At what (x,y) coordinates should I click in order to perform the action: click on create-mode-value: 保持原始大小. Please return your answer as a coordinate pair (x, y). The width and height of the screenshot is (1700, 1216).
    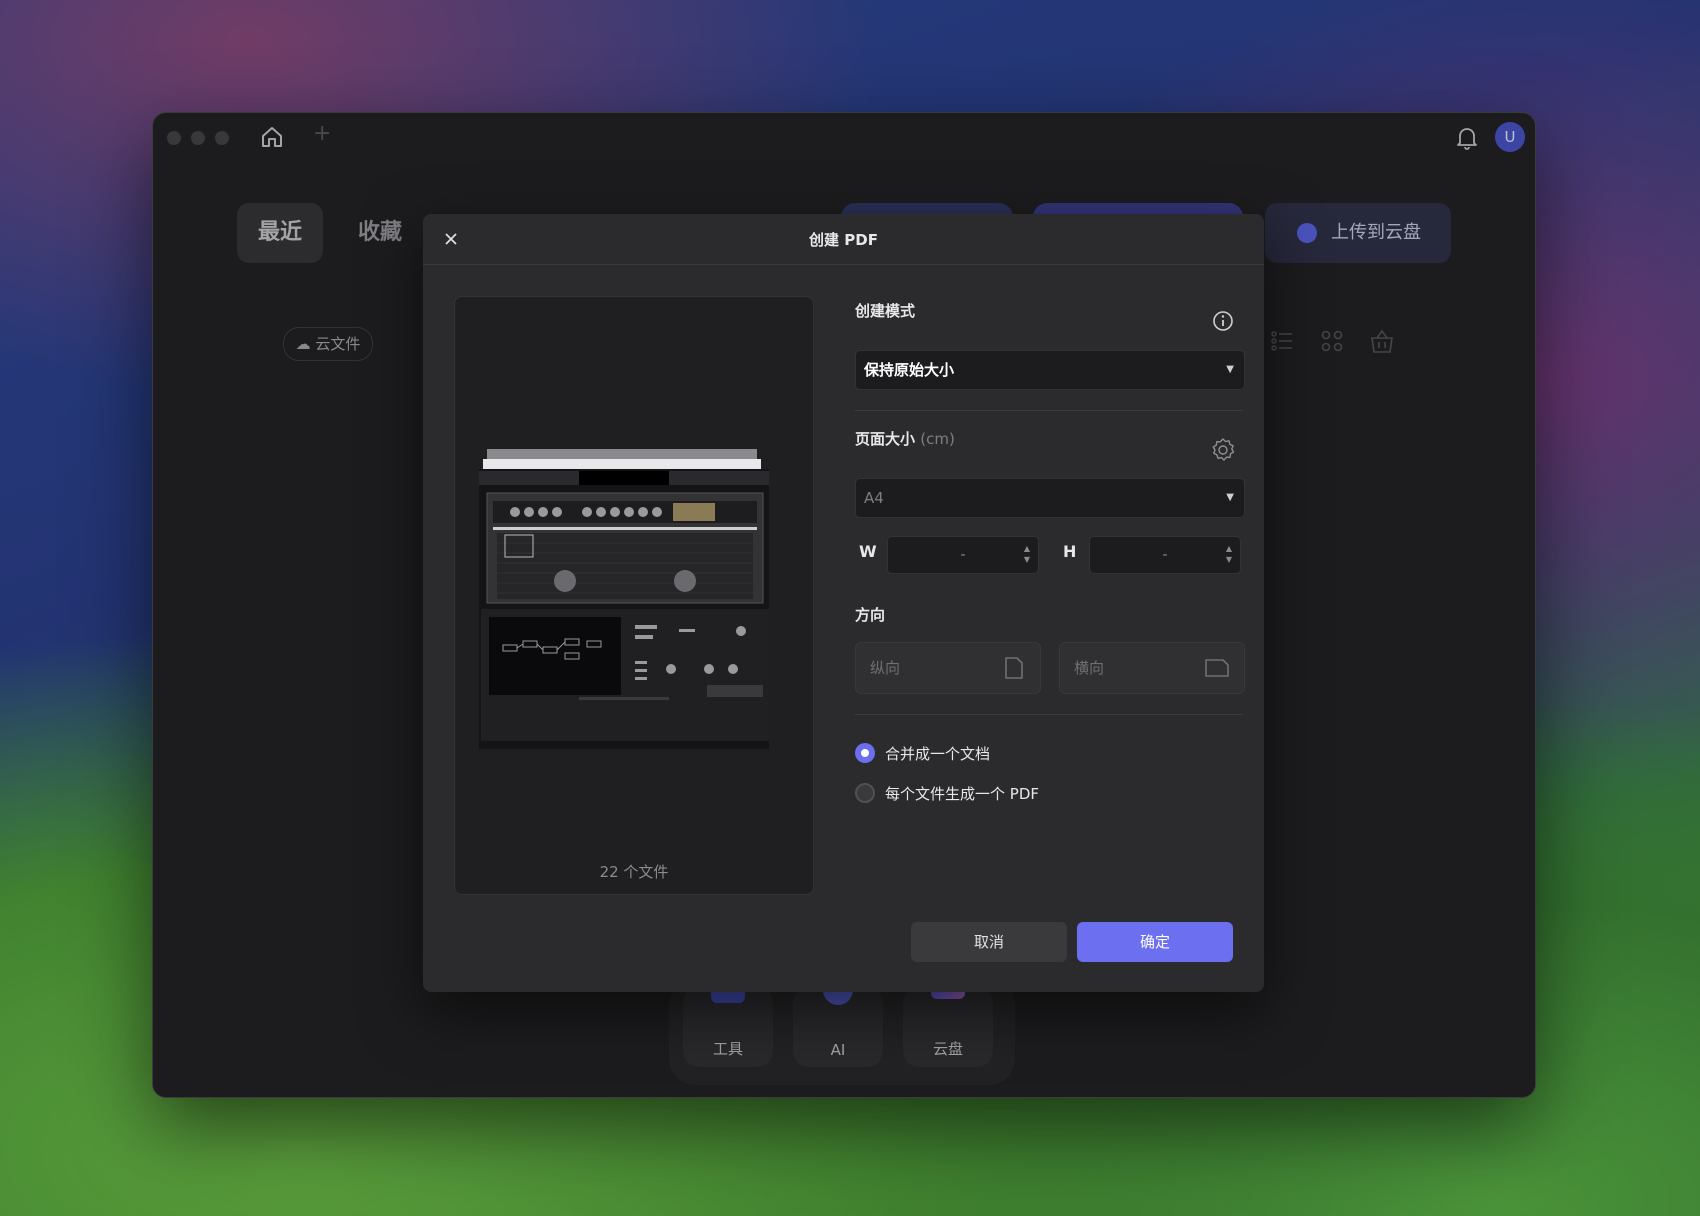
    Looking at the image, I should click on (909, 370).